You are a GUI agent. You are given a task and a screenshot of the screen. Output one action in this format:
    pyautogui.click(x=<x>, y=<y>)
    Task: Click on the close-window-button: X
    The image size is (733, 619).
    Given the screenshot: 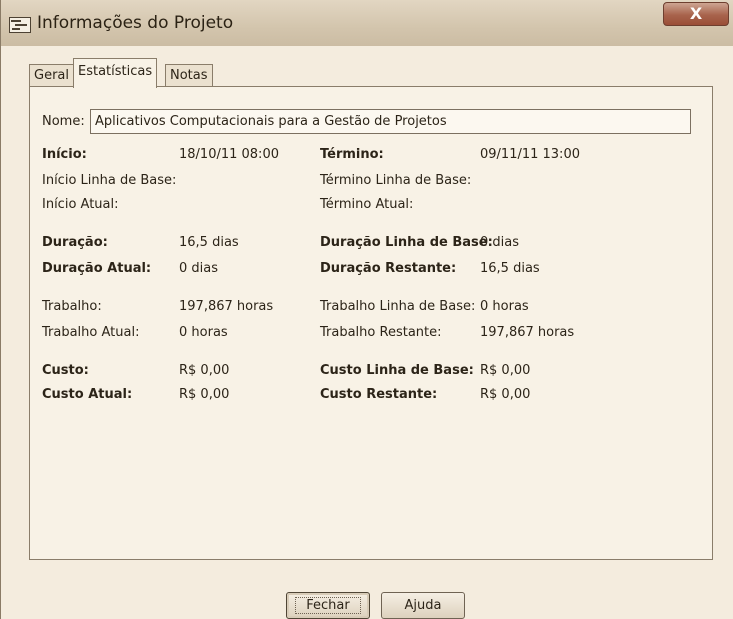 What is the action you would take?
    pyautogui.click(x=696, y=14)
    